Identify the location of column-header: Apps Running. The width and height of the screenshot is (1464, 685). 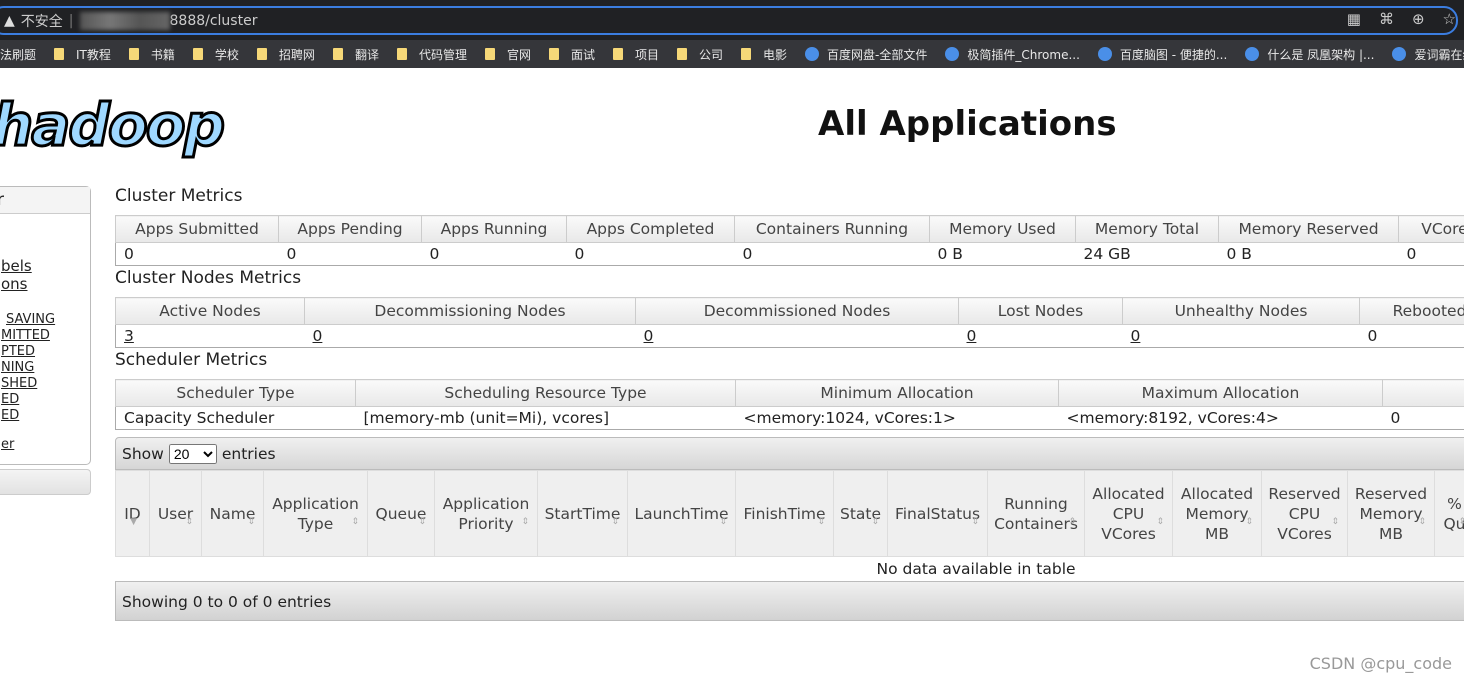
(494, 229).